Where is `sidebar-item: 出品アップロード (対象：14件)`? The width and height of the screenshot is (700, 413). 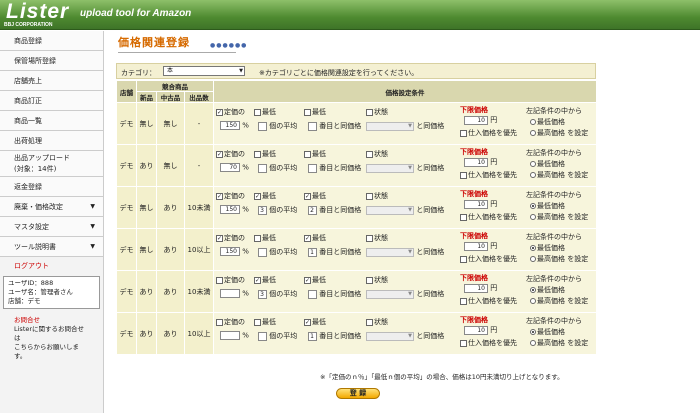 sidebar-item: 出品アップロード (対象：14件) is located at coordinates (51, 164).